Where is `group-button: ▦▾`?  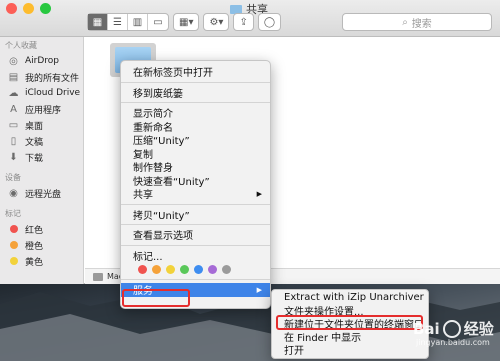
group-button: ▦▾ is located at coordinates (186, 22).